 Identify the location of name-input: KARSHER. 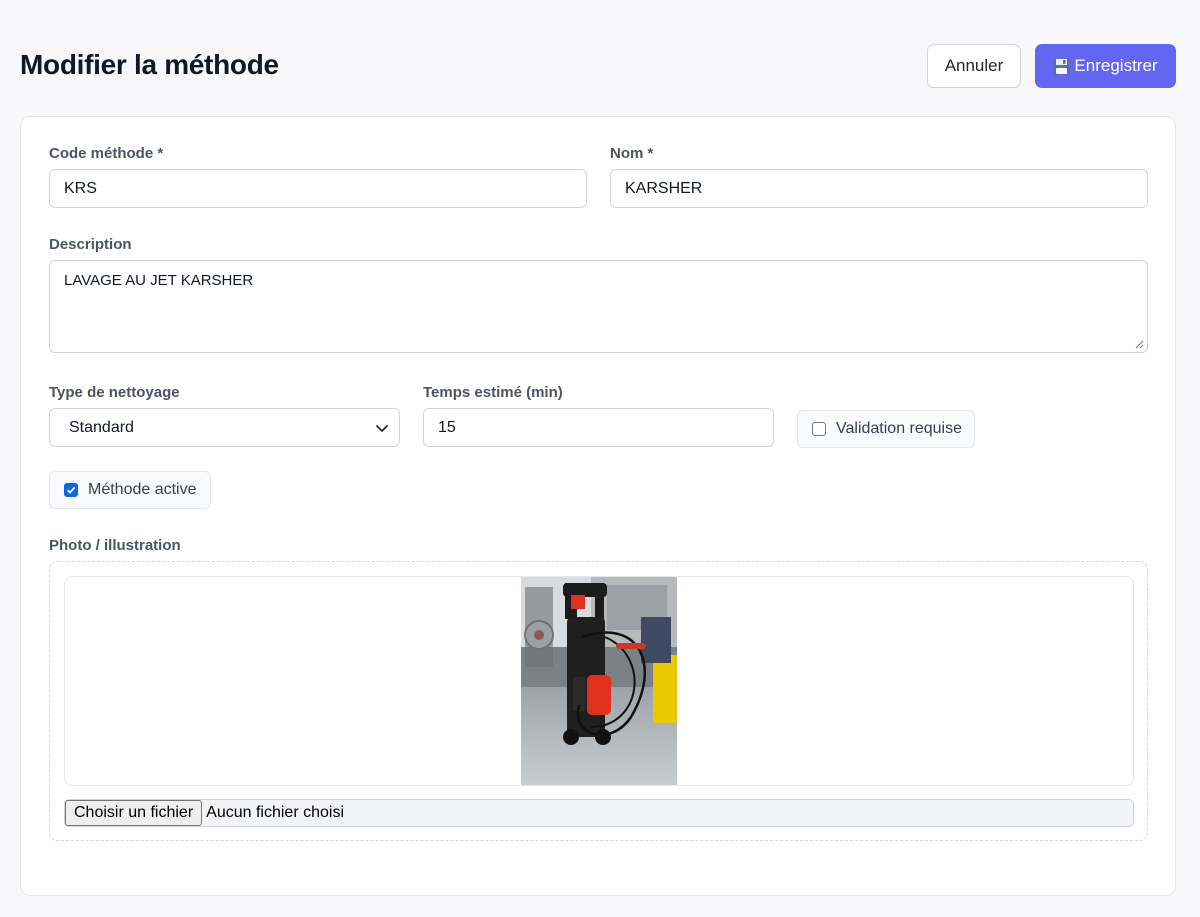
(879, 188).